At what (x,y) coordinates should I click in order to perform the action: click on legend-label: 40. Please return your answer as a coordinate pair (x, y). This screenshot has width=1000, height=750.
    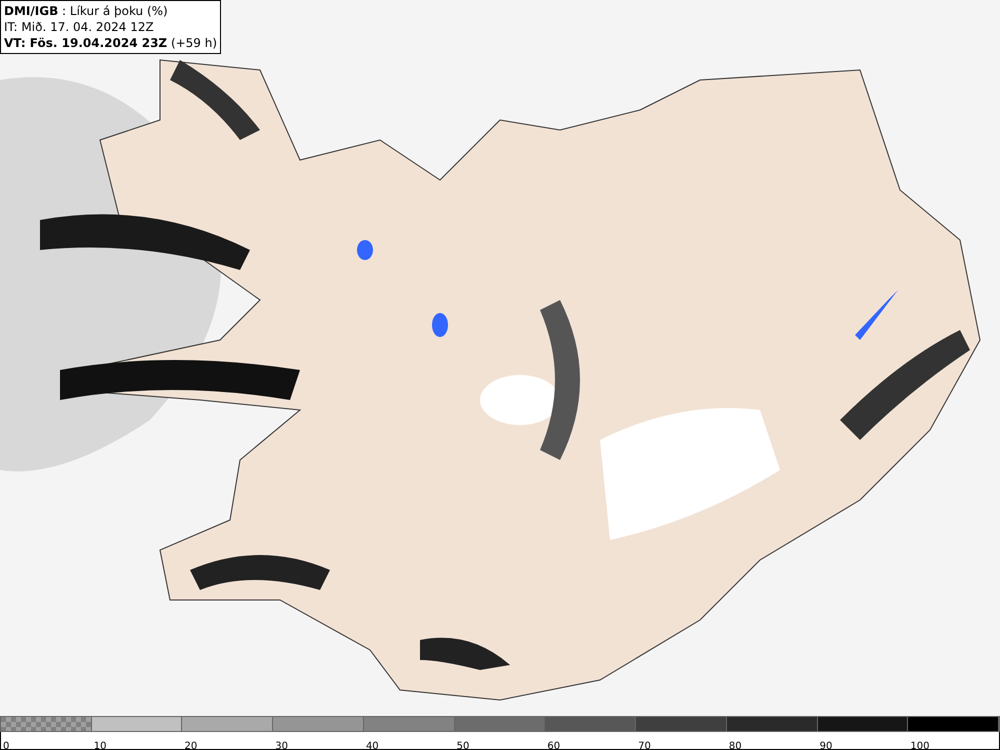
    Looking at the image, I should click on (371, 745).